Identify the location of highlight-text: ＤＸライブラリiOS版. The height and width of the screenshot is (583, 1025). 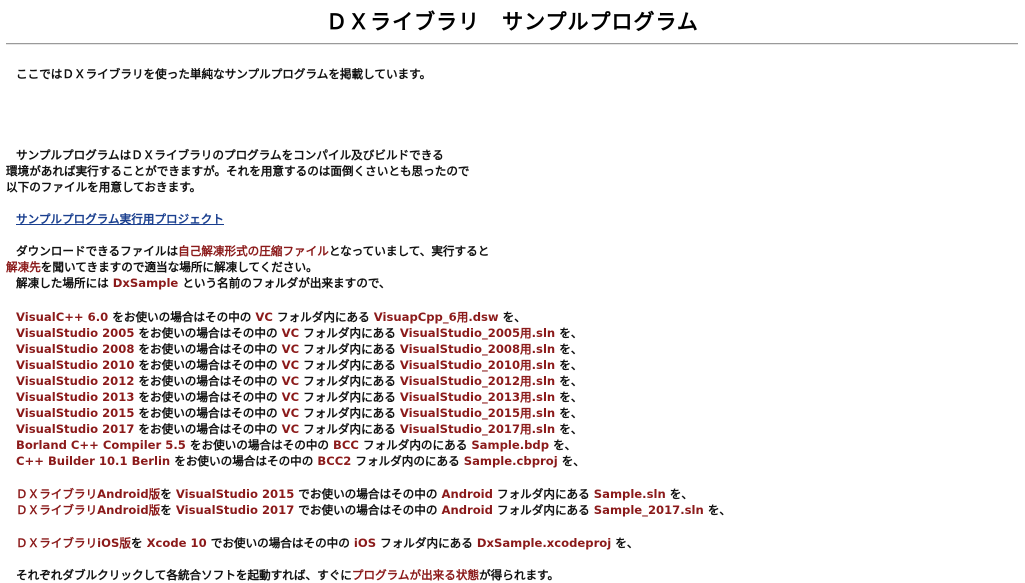
(73, 543).